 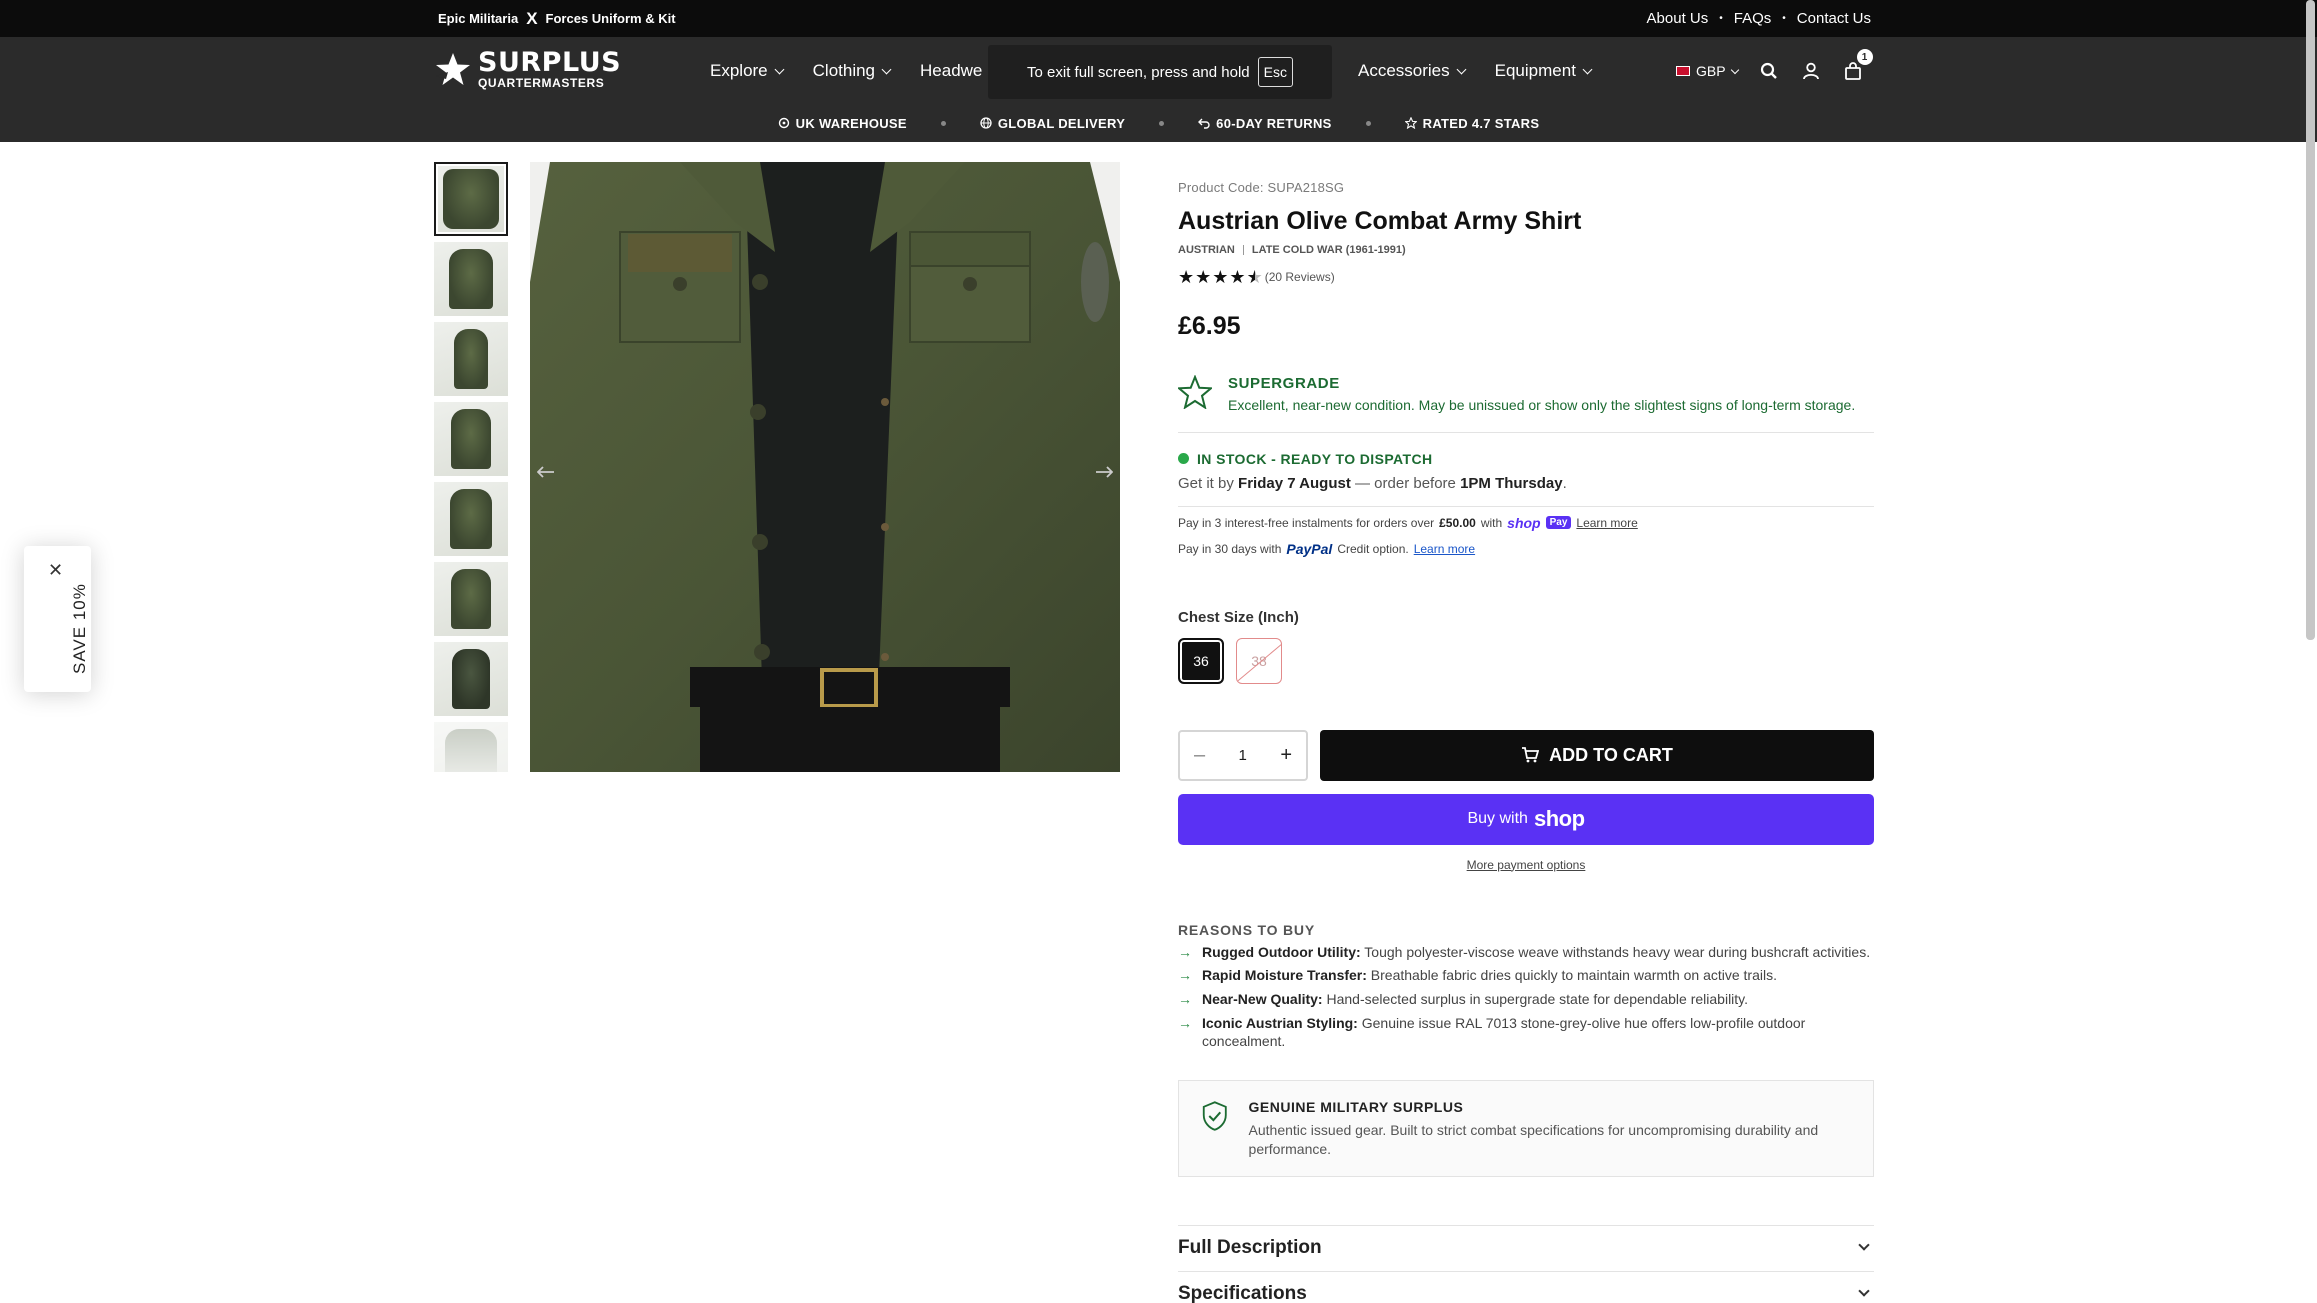 I want to click on product-origin: AUSTRIAN, so click(x=1206, y=250).